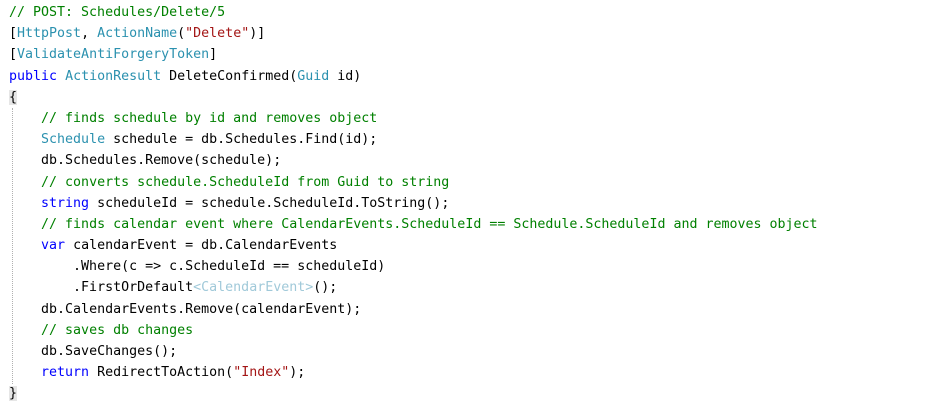 The height and width of the screenshot is (413, 925). I want to click on code-token-plain: DeleteConfirmed(, so click(229, 76).